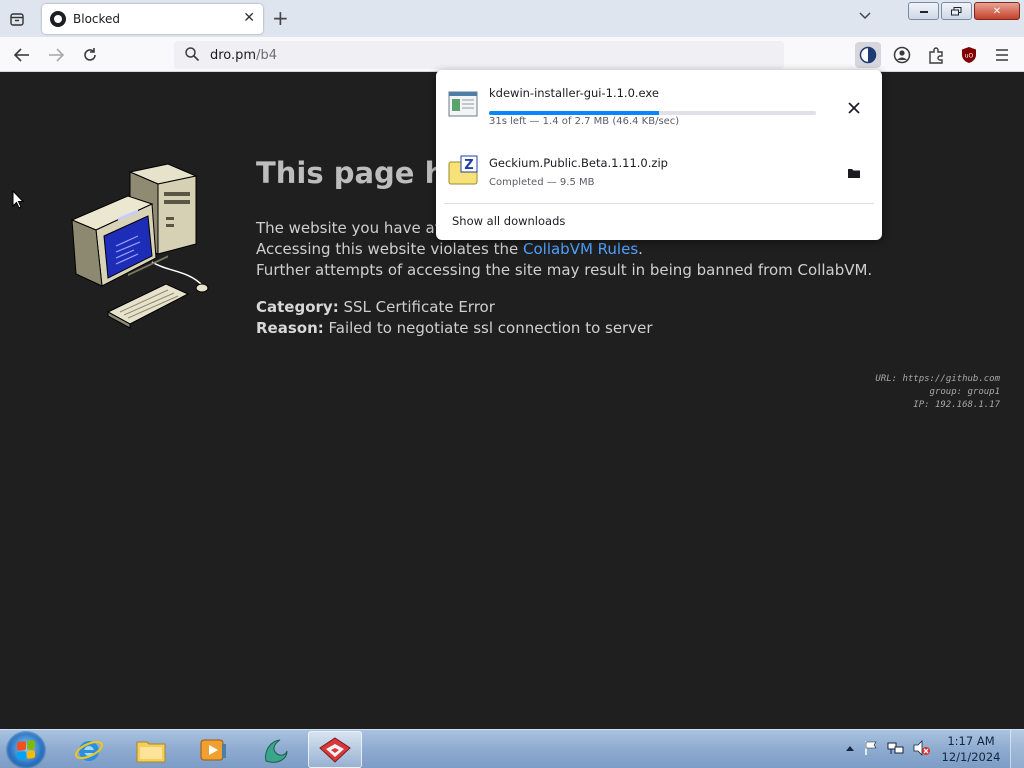  I want to click on tab-close-icon: ✕, so click(249, 18).